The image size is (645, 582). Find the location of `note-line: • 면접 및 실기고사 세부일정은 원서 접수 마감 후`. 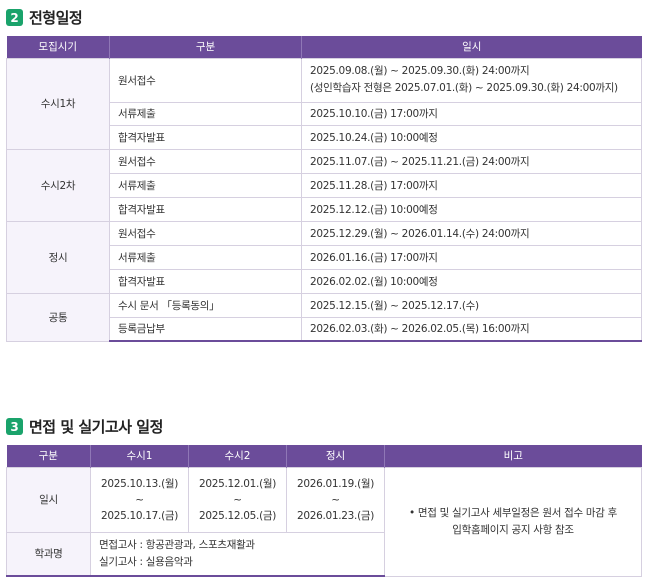

note-line: • 면접 및 실기고사 세부일정은 원서 접수 마감 후 is located at coordinates (513, 512).